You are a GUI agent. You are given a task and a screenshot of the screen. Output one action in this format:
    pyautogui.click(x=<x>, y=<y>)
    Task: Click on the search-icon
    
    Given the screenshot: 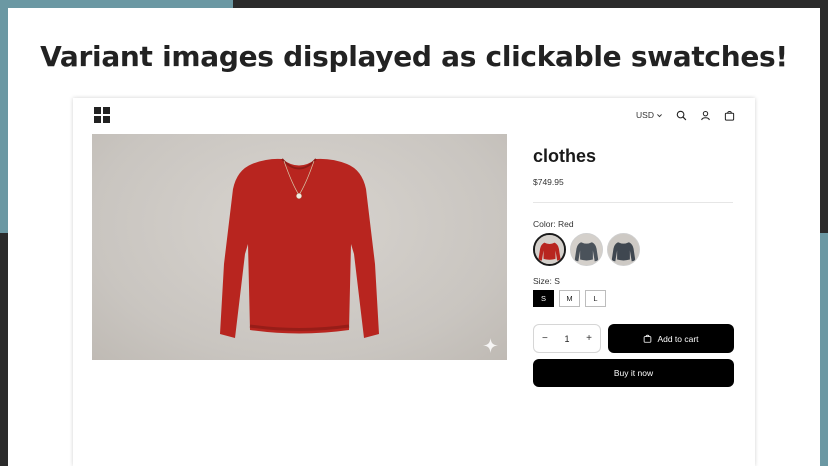 What is the action you would take?
    pyautogui.click(x=681, y=115)
    